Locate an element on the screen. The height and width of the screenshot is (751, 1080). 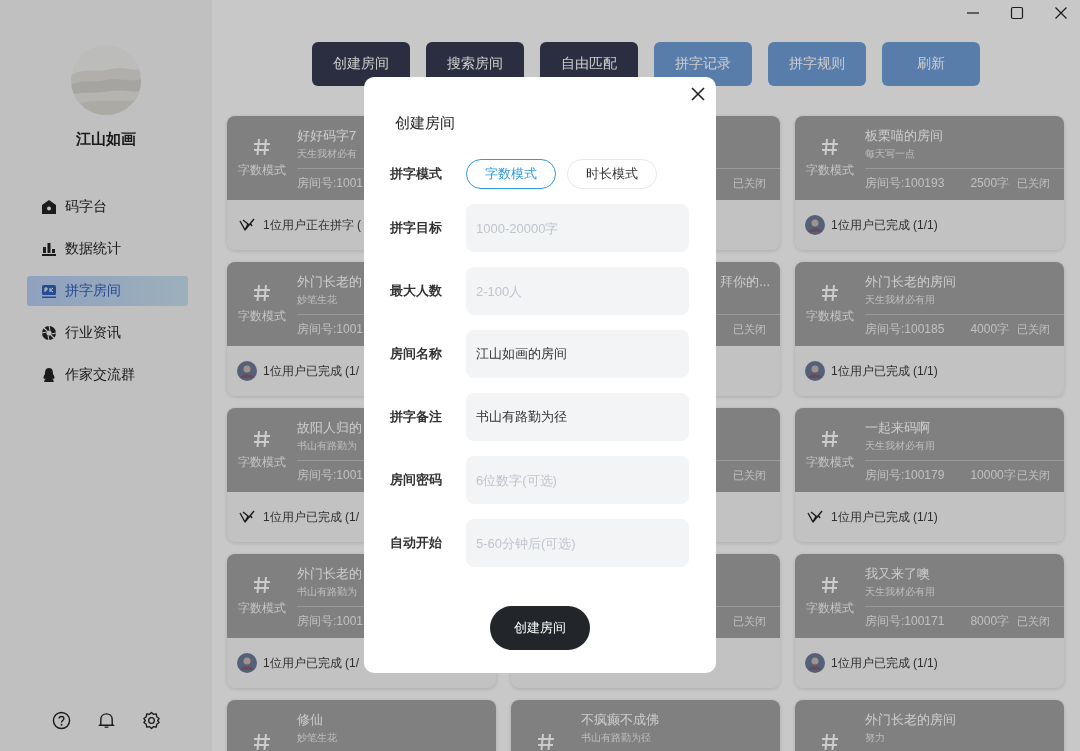
user-name: 江山如画 is located at coordinates (106, 139).